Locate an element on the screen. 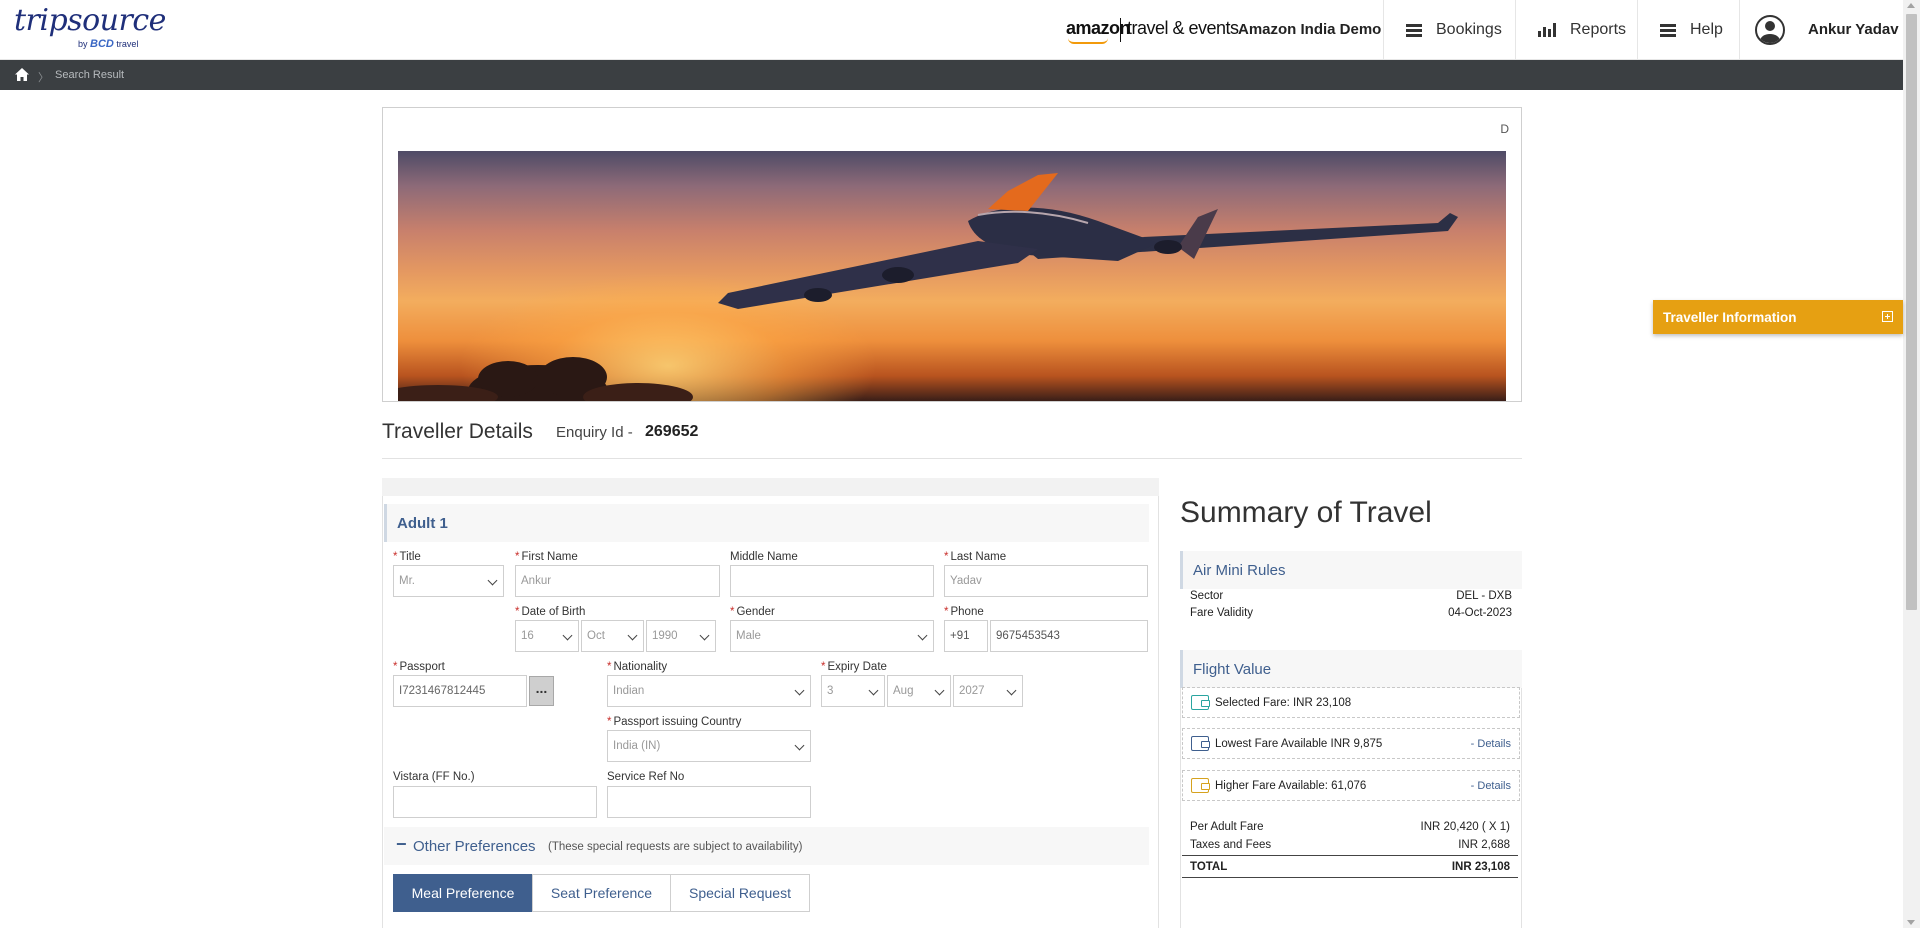 The height and width of the screenshot is (928, 1920). higher-fare-details-link: - Details is located at coordinates (1491, 786).